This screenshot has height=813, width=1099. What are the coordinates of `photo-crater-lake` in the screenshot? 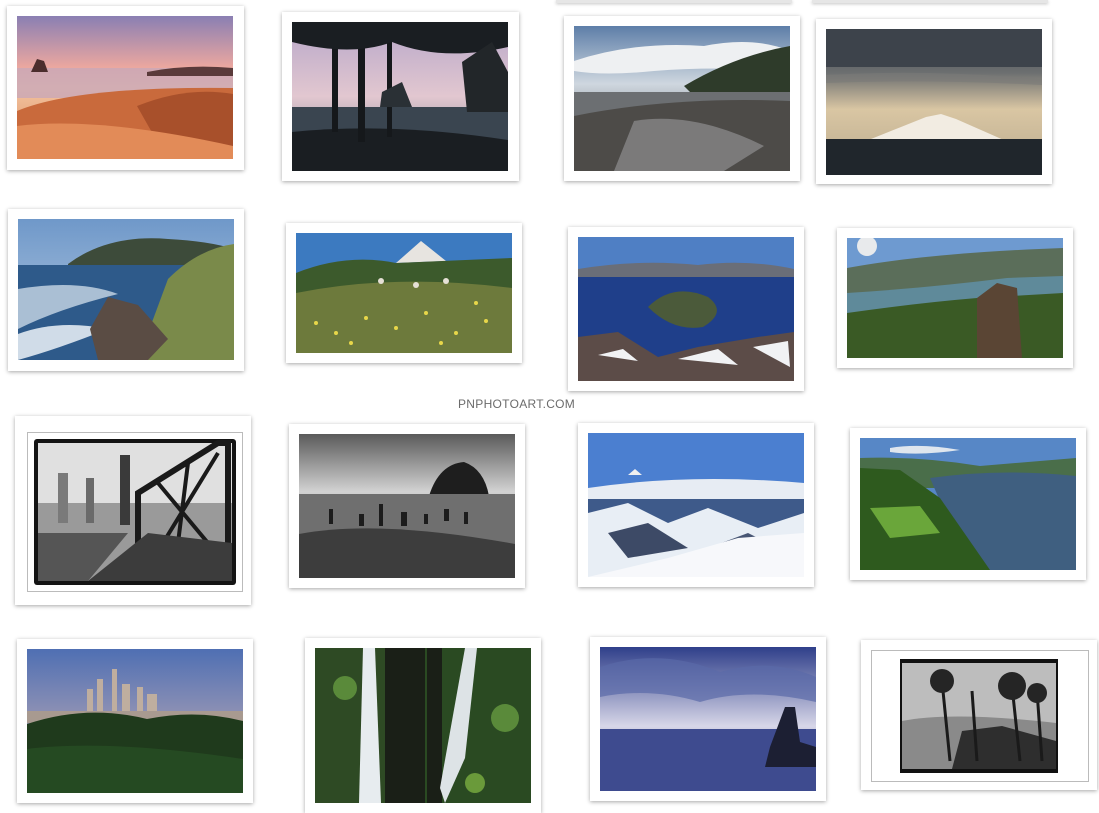 It's located at (686, 309).